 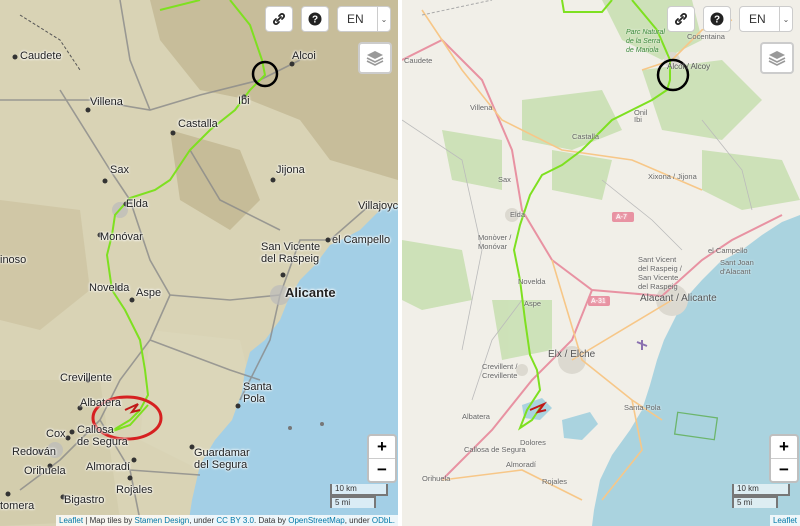 What do you see at coordinates (316, 520) in the screenshot?
I see `osm-link: OpenStreetMap` at bounding box center [316, 520].